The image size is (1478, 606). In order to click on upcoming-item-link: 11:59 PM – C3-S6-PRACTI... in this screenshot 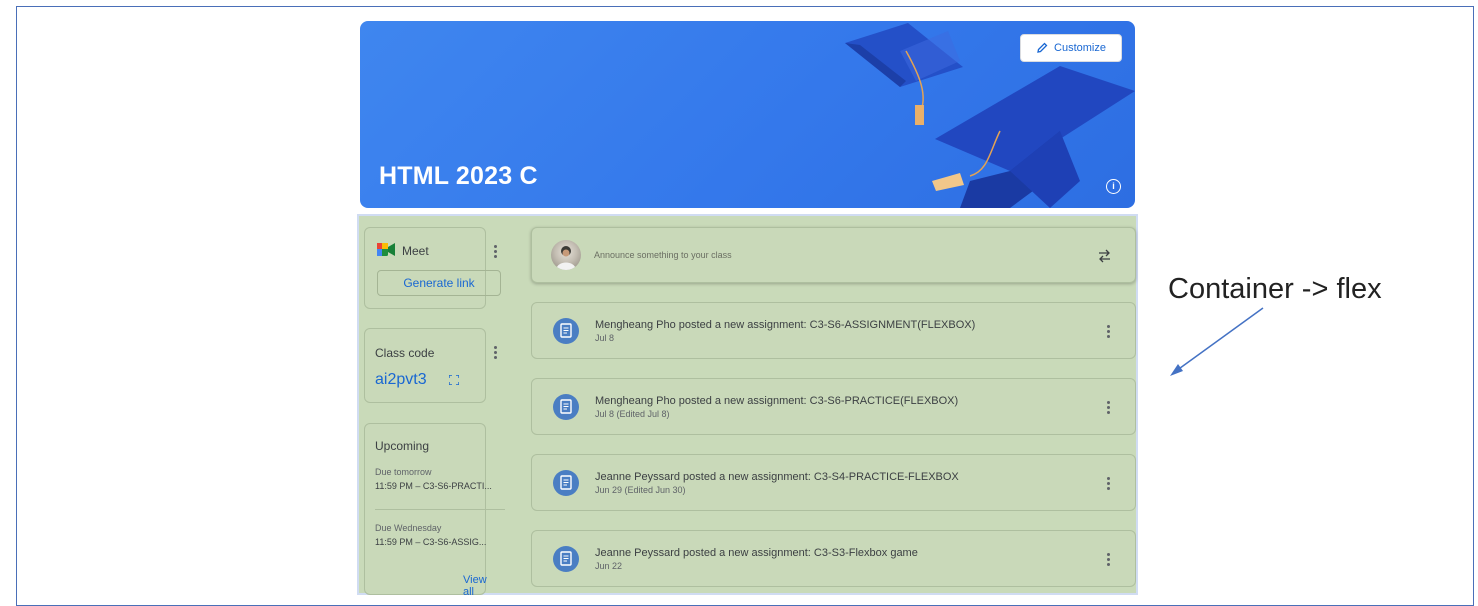, I will do `click(433, 486)`.